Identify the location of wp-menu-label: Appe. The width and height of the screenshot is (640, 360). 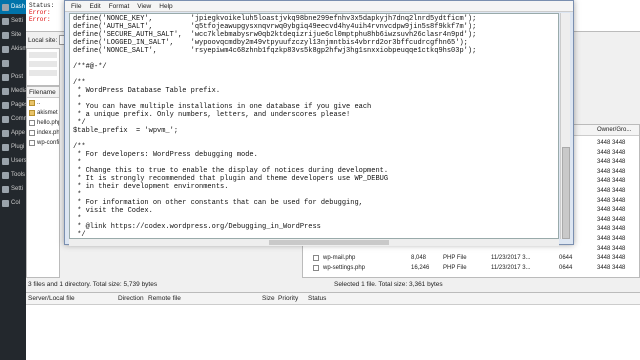
(18, 133).